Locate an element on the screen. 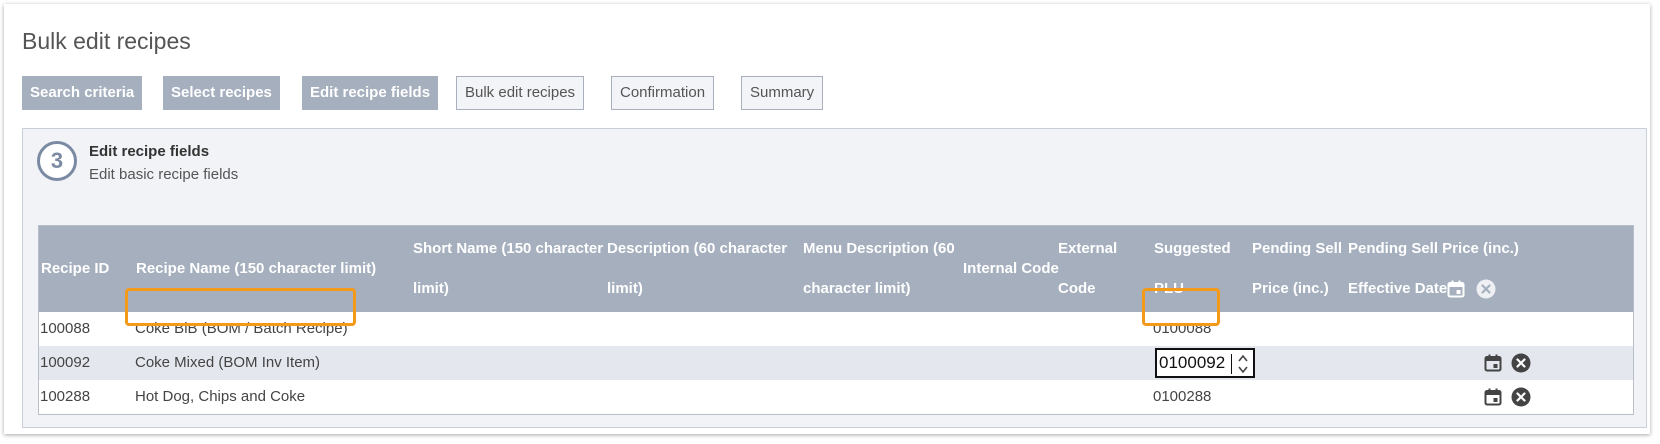 This screenshot has height=444, width=1660. suggested-plu: 0100088 is located at coordinates (1182, 329).